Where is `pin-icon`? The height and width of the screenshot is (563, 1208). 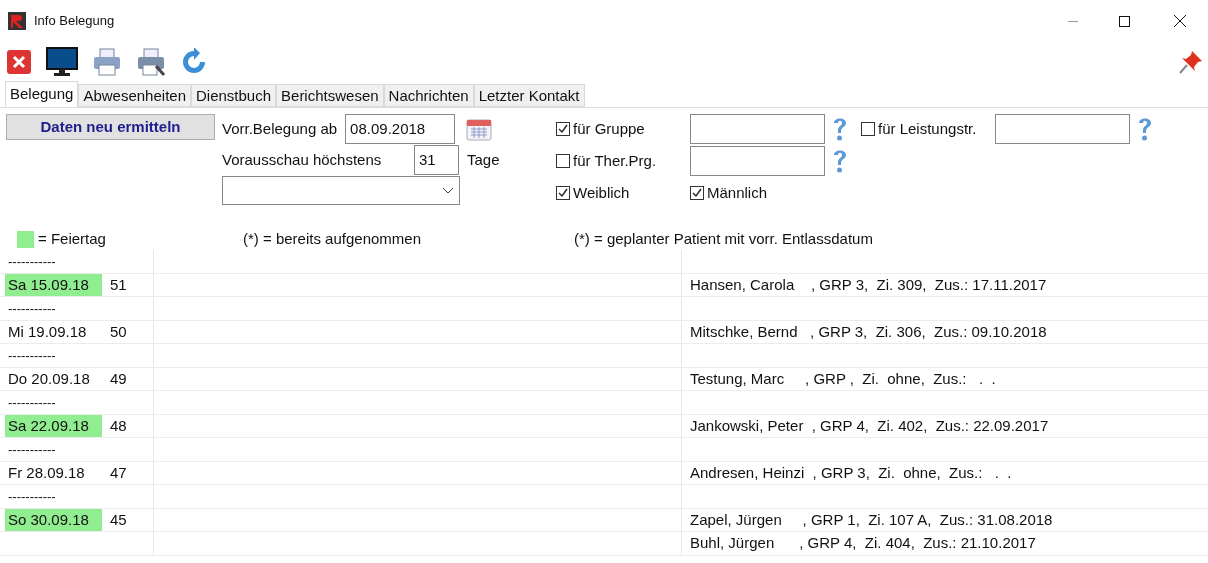 pin-icon is located at coordinates (1191, 62).